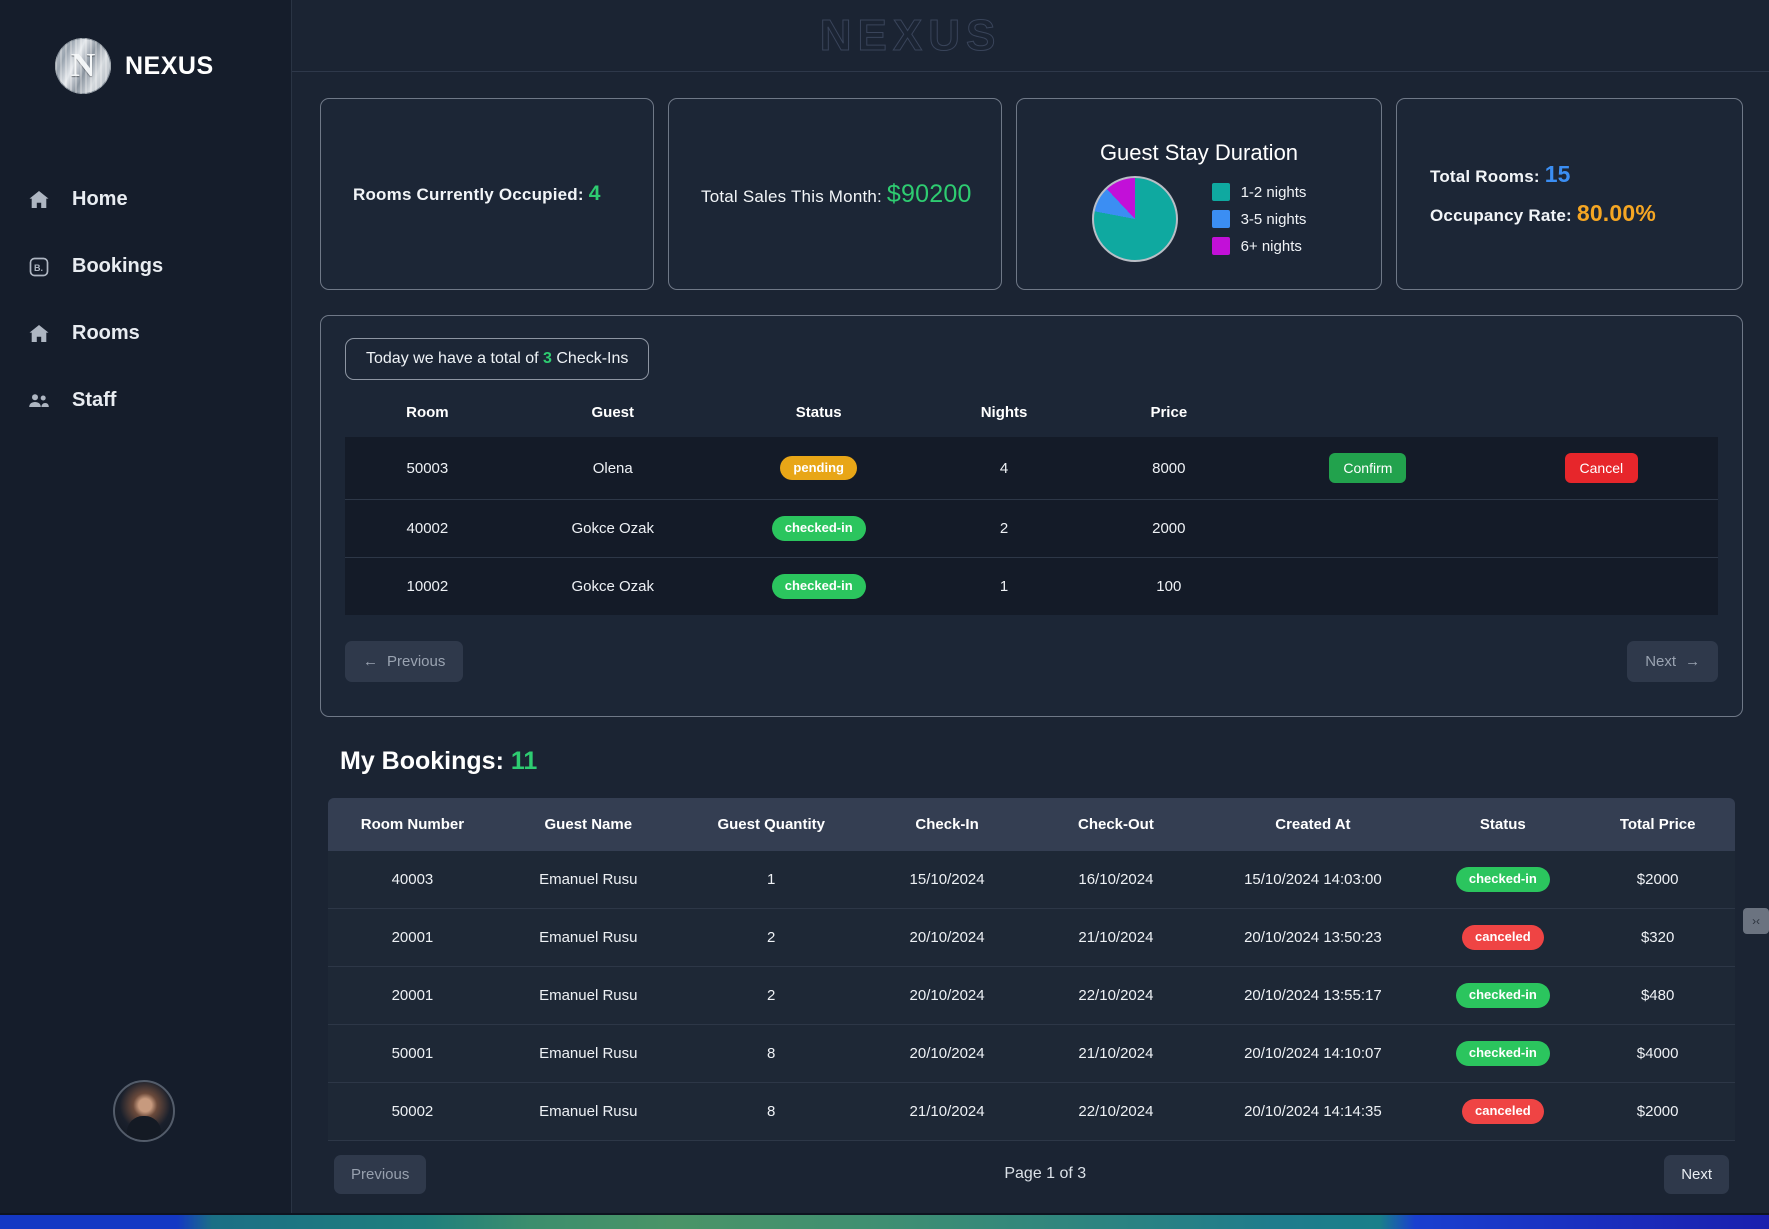 This screenshot has width=1769, height=1229. Describe the element at coordinates (39, 401) in the screenshot. I see `people-icon` at that location.